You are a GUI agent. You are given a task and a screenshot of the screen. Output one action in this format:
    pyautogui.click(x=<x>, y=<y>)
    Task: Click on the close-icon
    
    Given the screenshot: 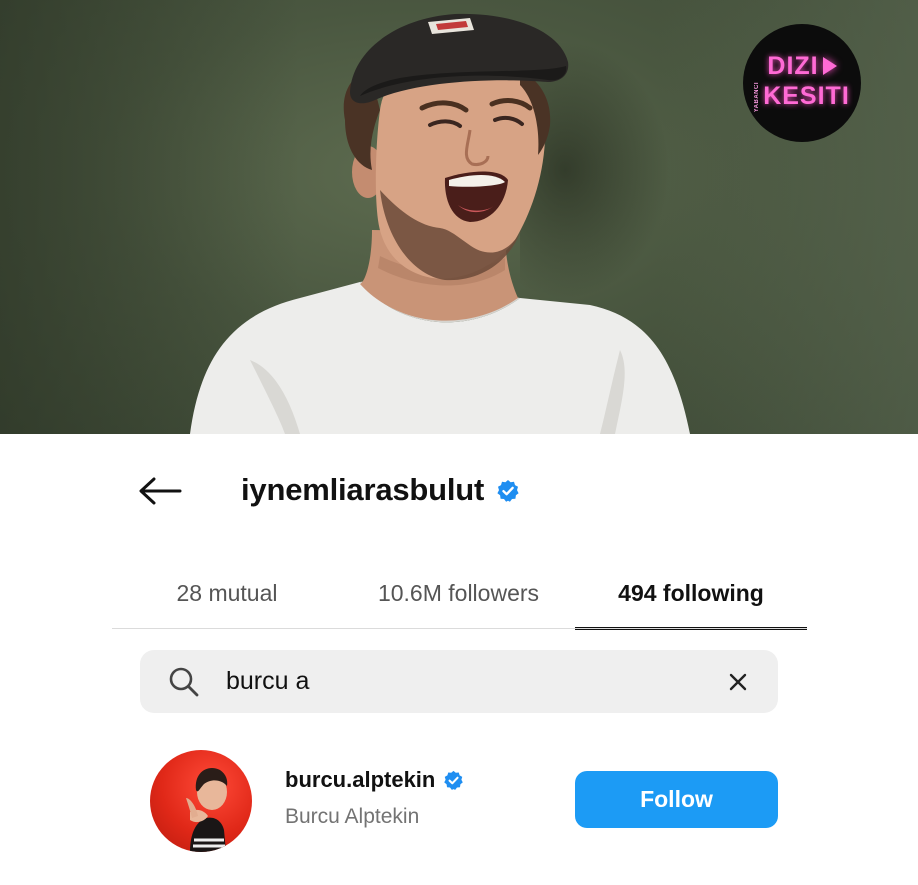 What is the action you would take?
    pyautogui.click(x=738, y=681)
    